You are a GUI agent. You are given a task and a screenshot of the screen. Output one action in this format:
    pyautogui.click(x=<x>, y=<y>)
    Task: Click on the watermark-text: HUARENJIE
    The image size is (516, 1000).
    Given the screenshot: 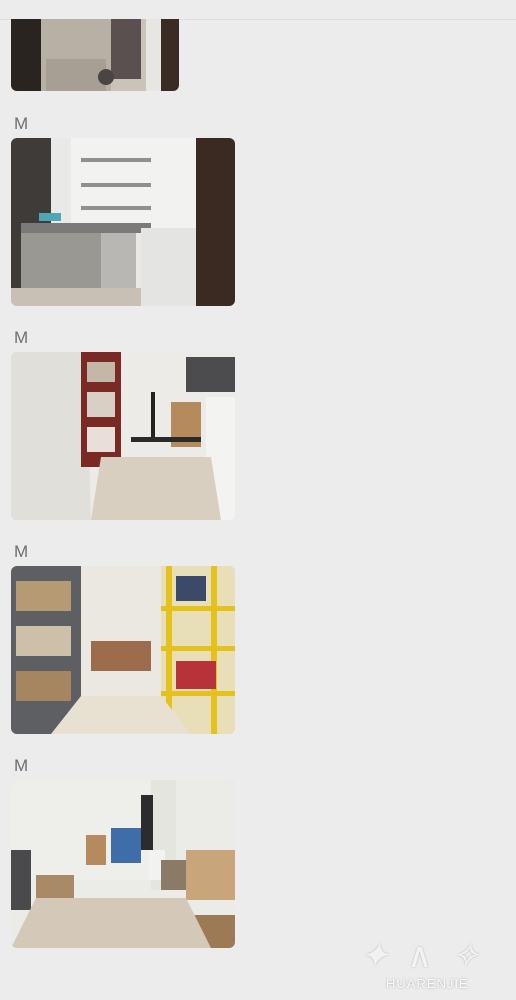 What is the action you would take?
    pyautogui.click(x=427, y=983)
    